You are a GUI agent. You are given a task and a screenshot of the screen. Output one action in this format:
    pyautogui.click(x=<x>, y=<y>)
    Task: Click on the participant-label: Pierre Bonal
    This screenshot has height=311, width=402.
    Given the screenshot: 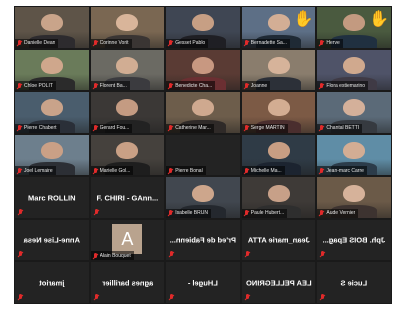 What is the action you would take?
    pyautogui.click(x=186, y=171)
    